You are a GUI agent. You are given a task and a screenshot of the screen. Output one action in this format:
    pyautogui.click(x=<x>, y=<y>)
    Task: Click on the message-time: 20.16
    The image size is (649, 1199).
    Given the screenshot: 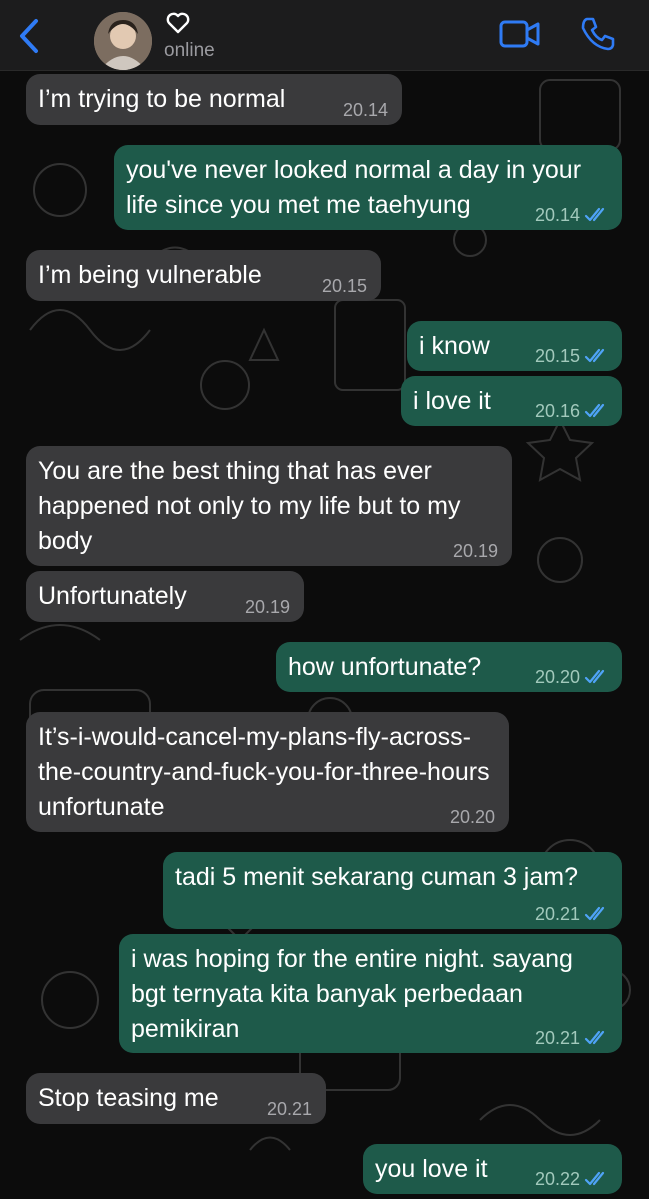 What is the action you would take?
    pyautogui.click(x=557, y=411)
    